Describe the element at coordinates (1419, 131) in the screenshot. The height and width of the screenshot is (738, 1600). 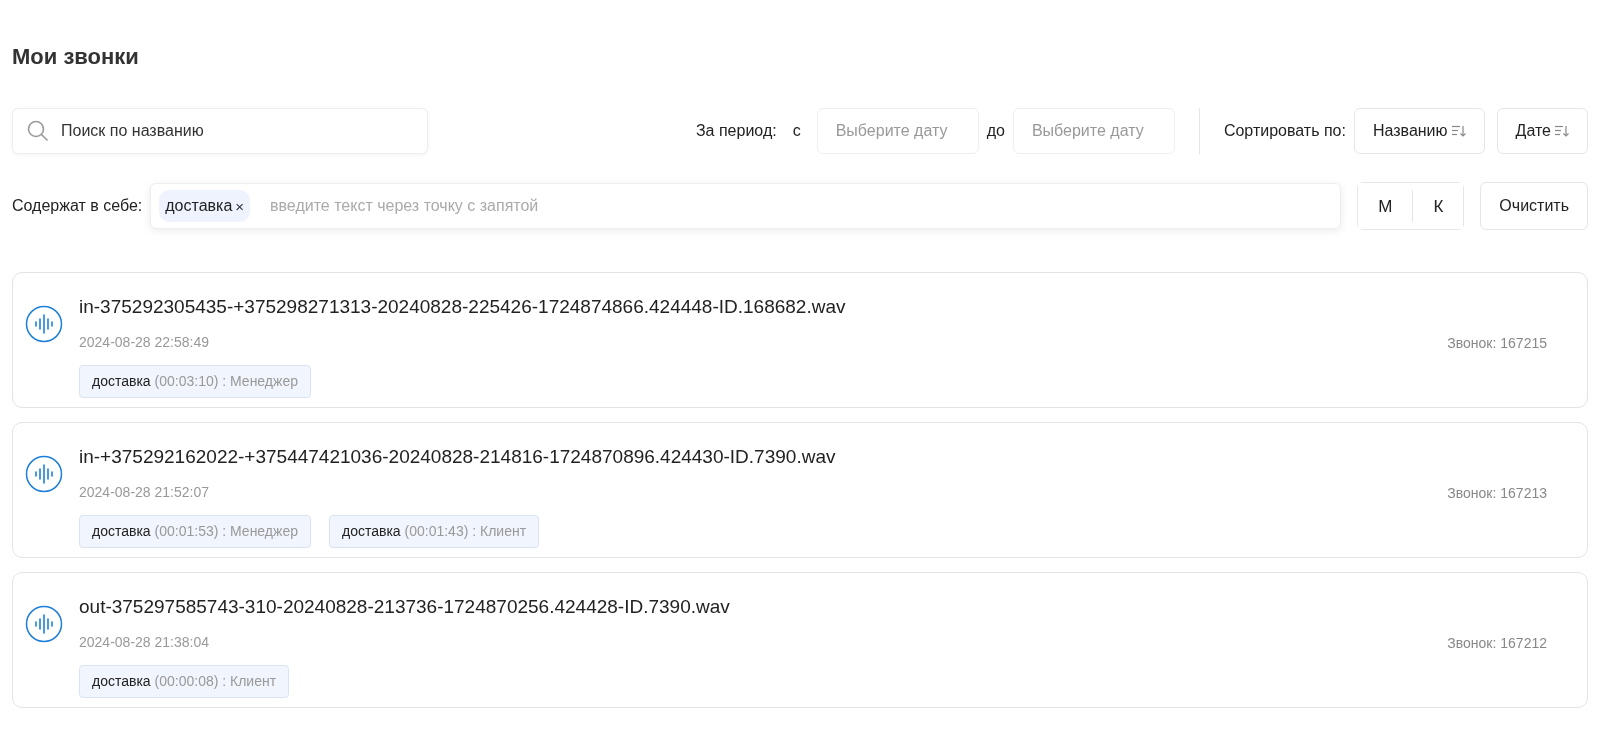
I see `sort-button: Названию` at that location.